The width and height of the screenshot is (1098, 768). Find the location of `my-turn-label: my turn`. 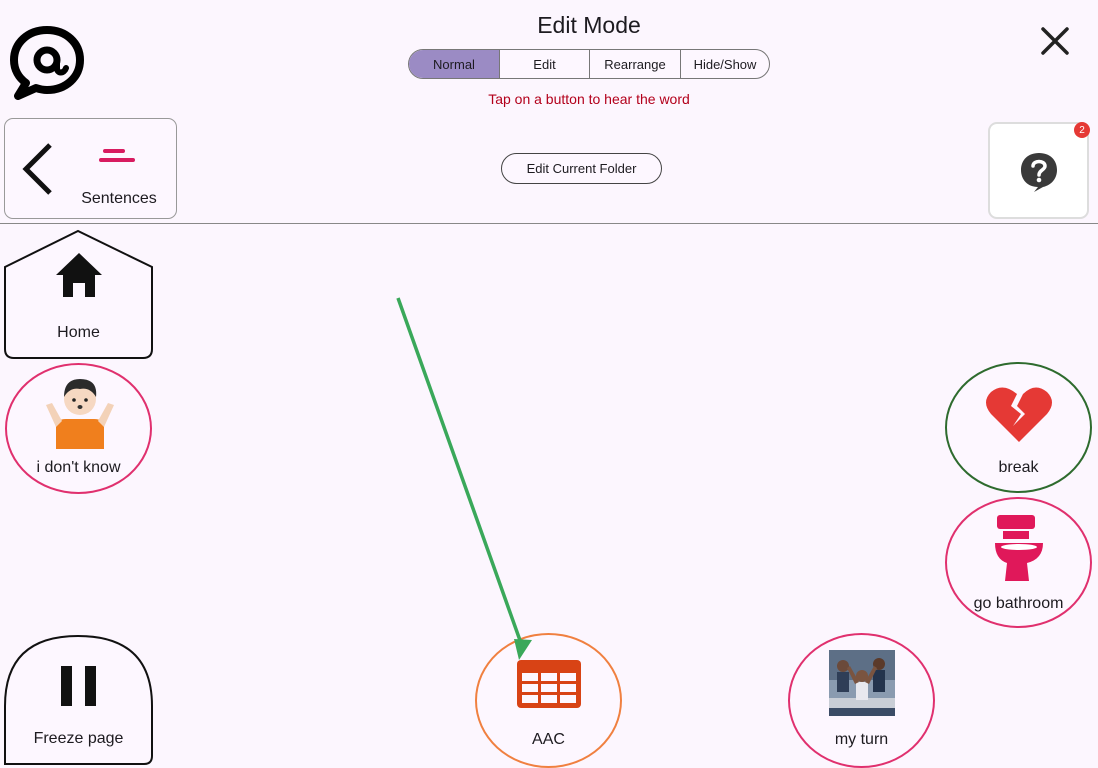

my-turn-label: my turn is located at coordinates (861, 739).